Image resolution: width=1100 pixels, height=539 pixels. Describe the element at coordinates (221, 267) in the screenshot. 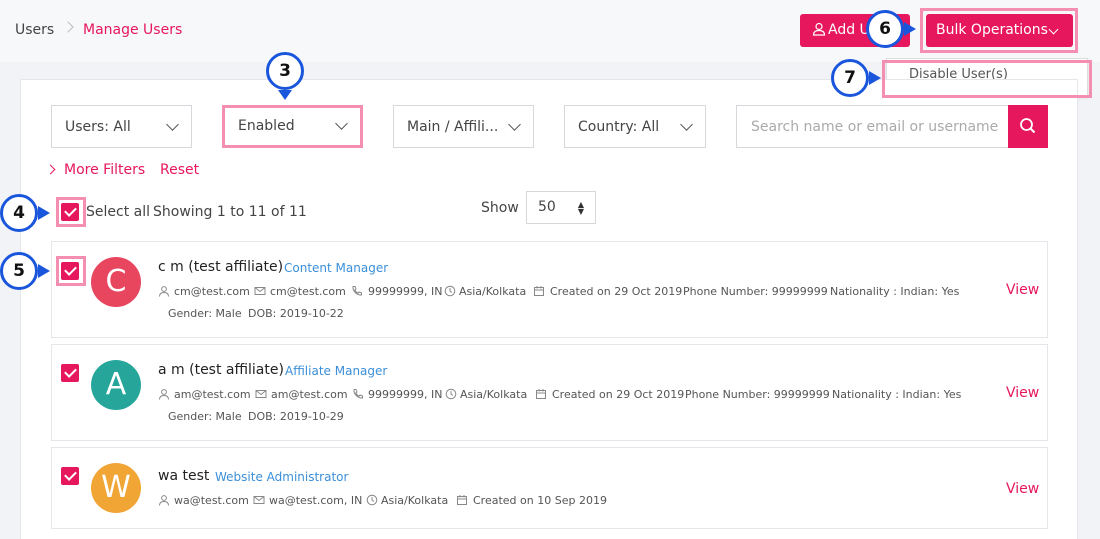

I see `user-name: c m (test affiliate)` at that location.